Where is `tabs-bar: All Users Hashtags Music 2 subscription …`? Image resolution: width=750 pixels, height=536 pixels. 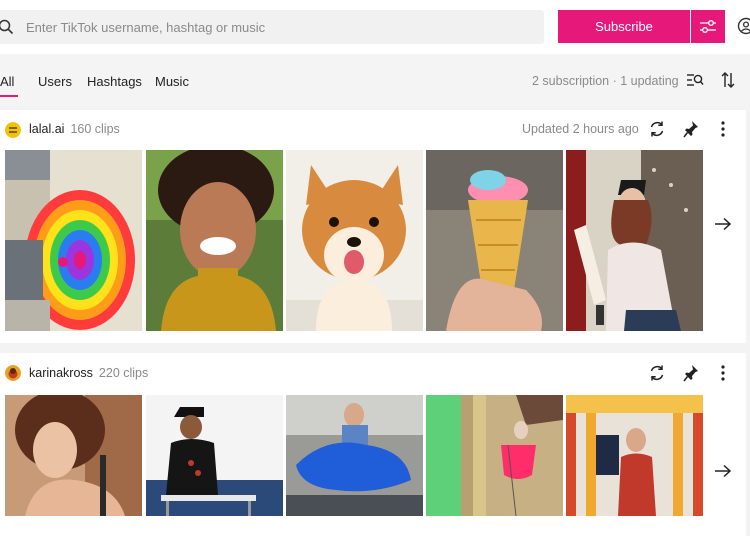
tabs-bar: All Users Hashtags Music 2 subscription … is located at coordinates (375, 80).